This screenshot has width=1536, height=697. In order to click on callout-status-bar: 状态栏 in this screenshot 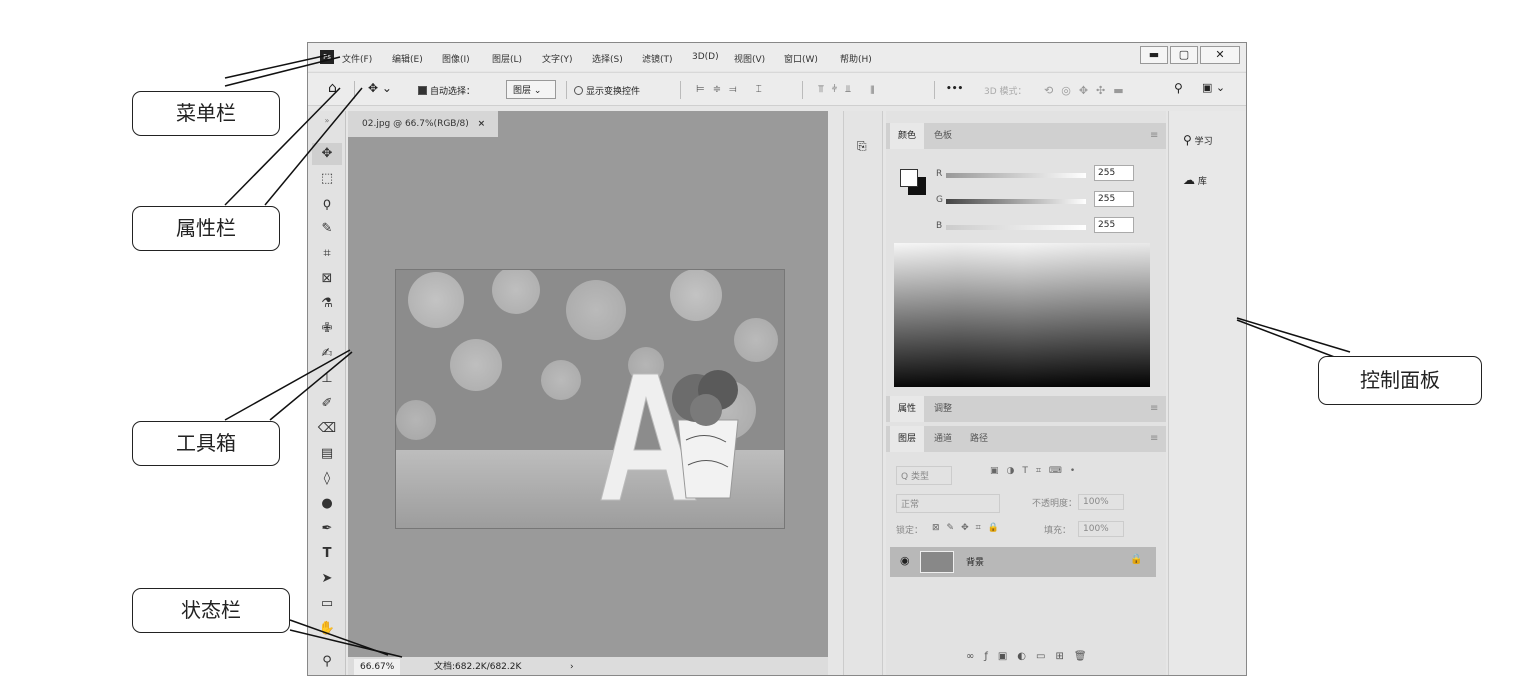, I will do `click(211, 610)`.